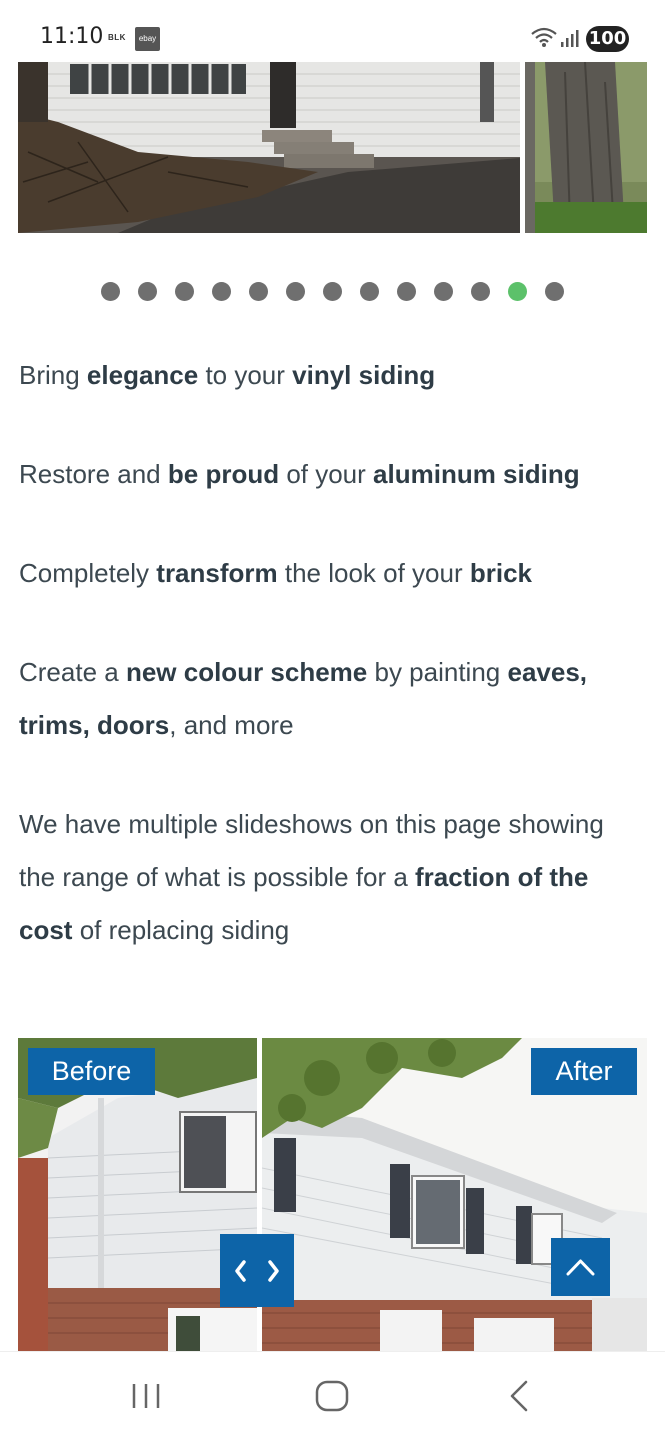  I want to click on text-span: Create a, so click(72, 672).